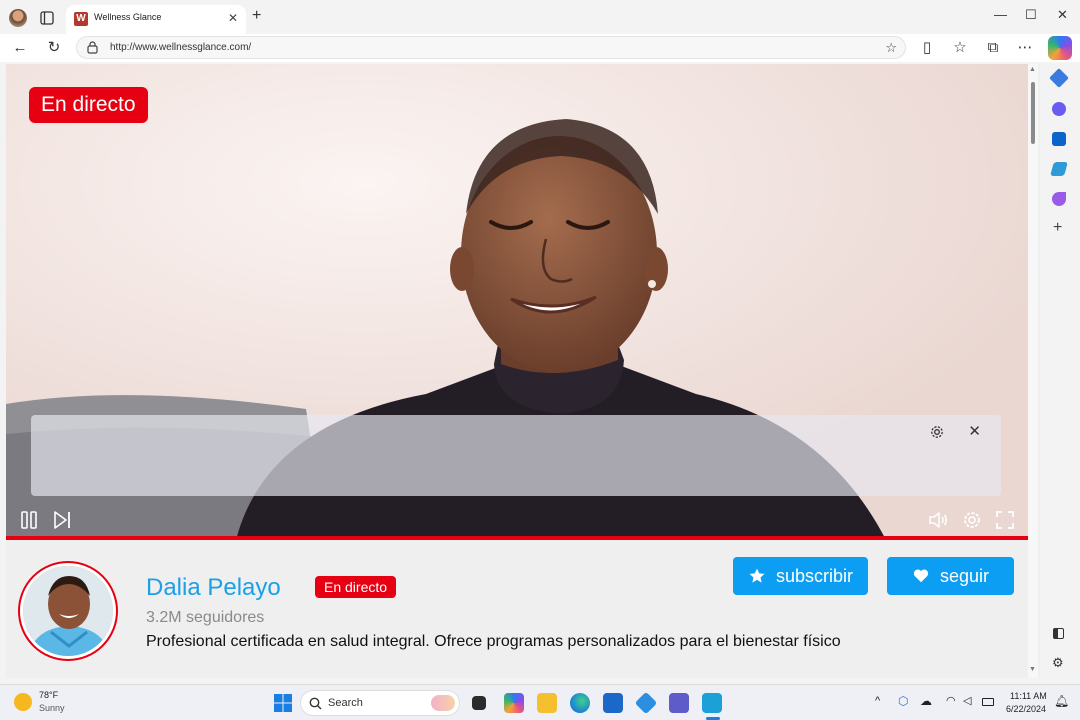 The image size is (1080, 720). Describe the element at coordinates (315, 703) in the screenshot. I see `search-icon` at that location.